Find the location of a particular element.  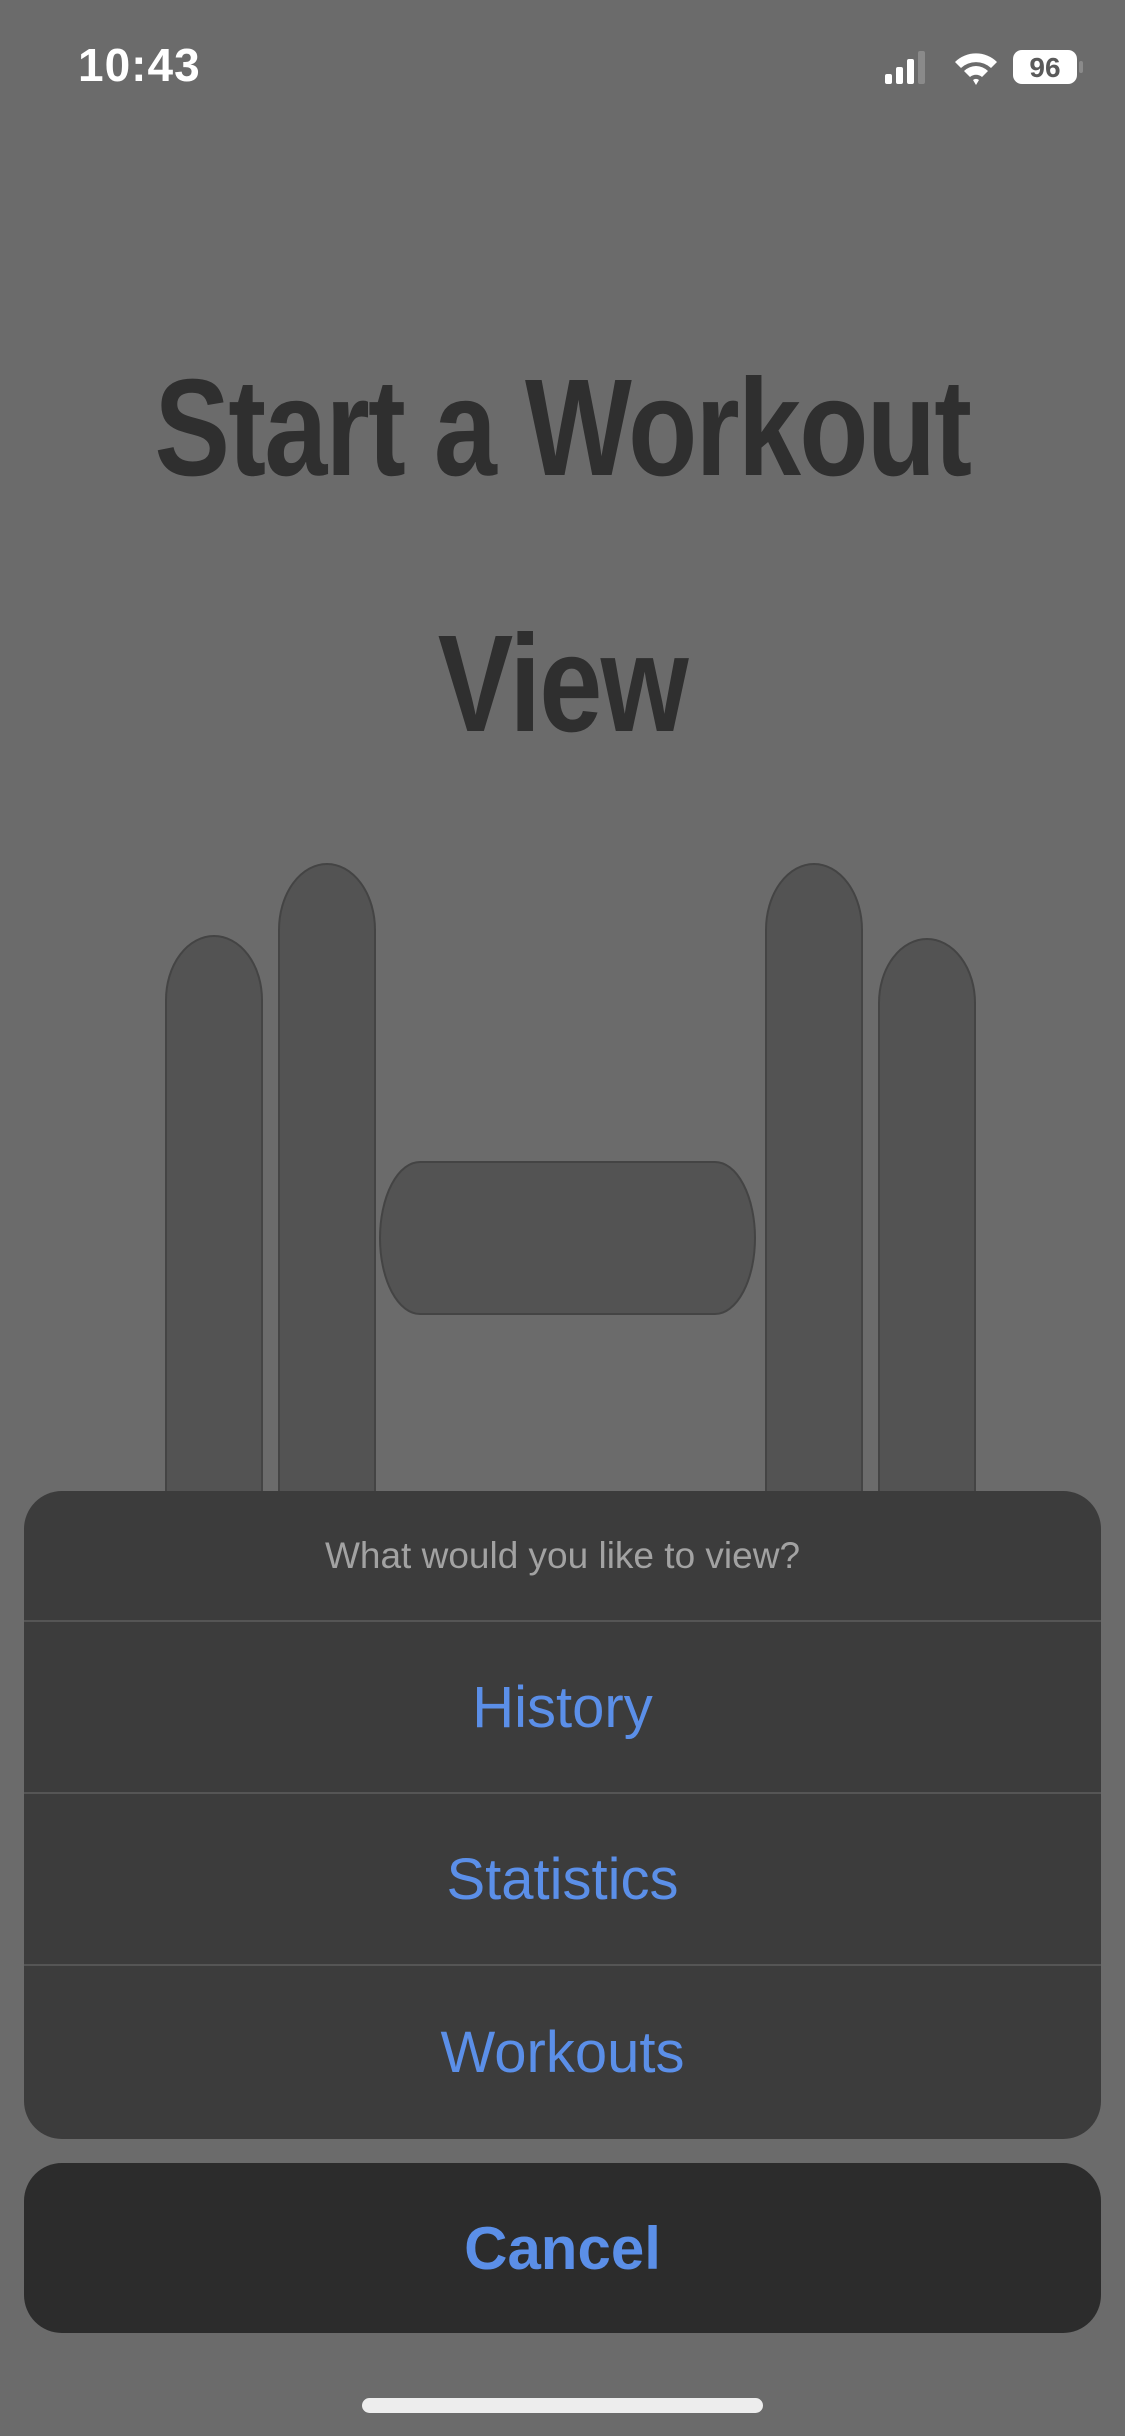

page-title-line-1: Start a Workout is located at coordinates (562, 428).